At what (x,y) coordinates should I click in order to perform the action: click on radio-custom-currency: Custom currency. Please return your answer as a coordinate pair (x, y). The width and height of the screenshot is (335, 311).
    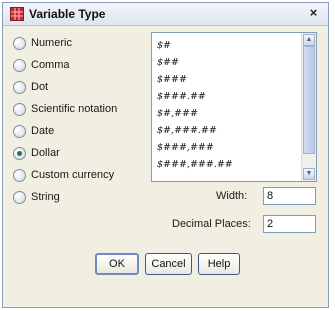
    Looking at the image, I should click on (80, 178).